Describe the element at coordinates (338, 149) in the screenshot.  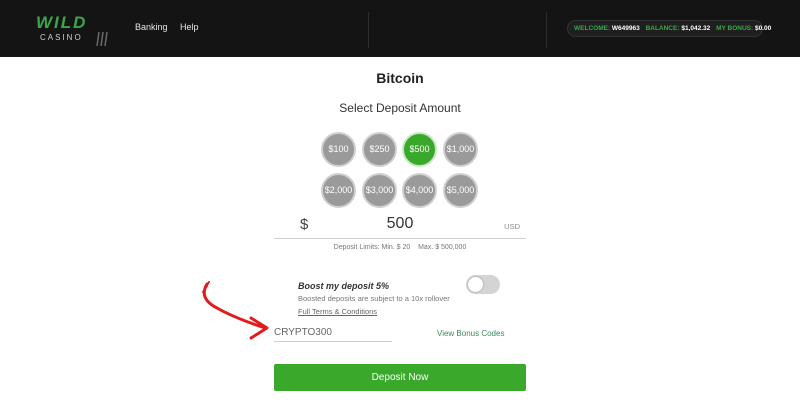
I see `amount-button-100: $100` at that location.